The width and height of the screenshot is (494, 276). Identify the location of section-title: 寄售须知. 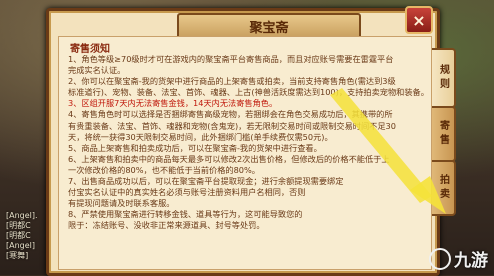
(90, 49).